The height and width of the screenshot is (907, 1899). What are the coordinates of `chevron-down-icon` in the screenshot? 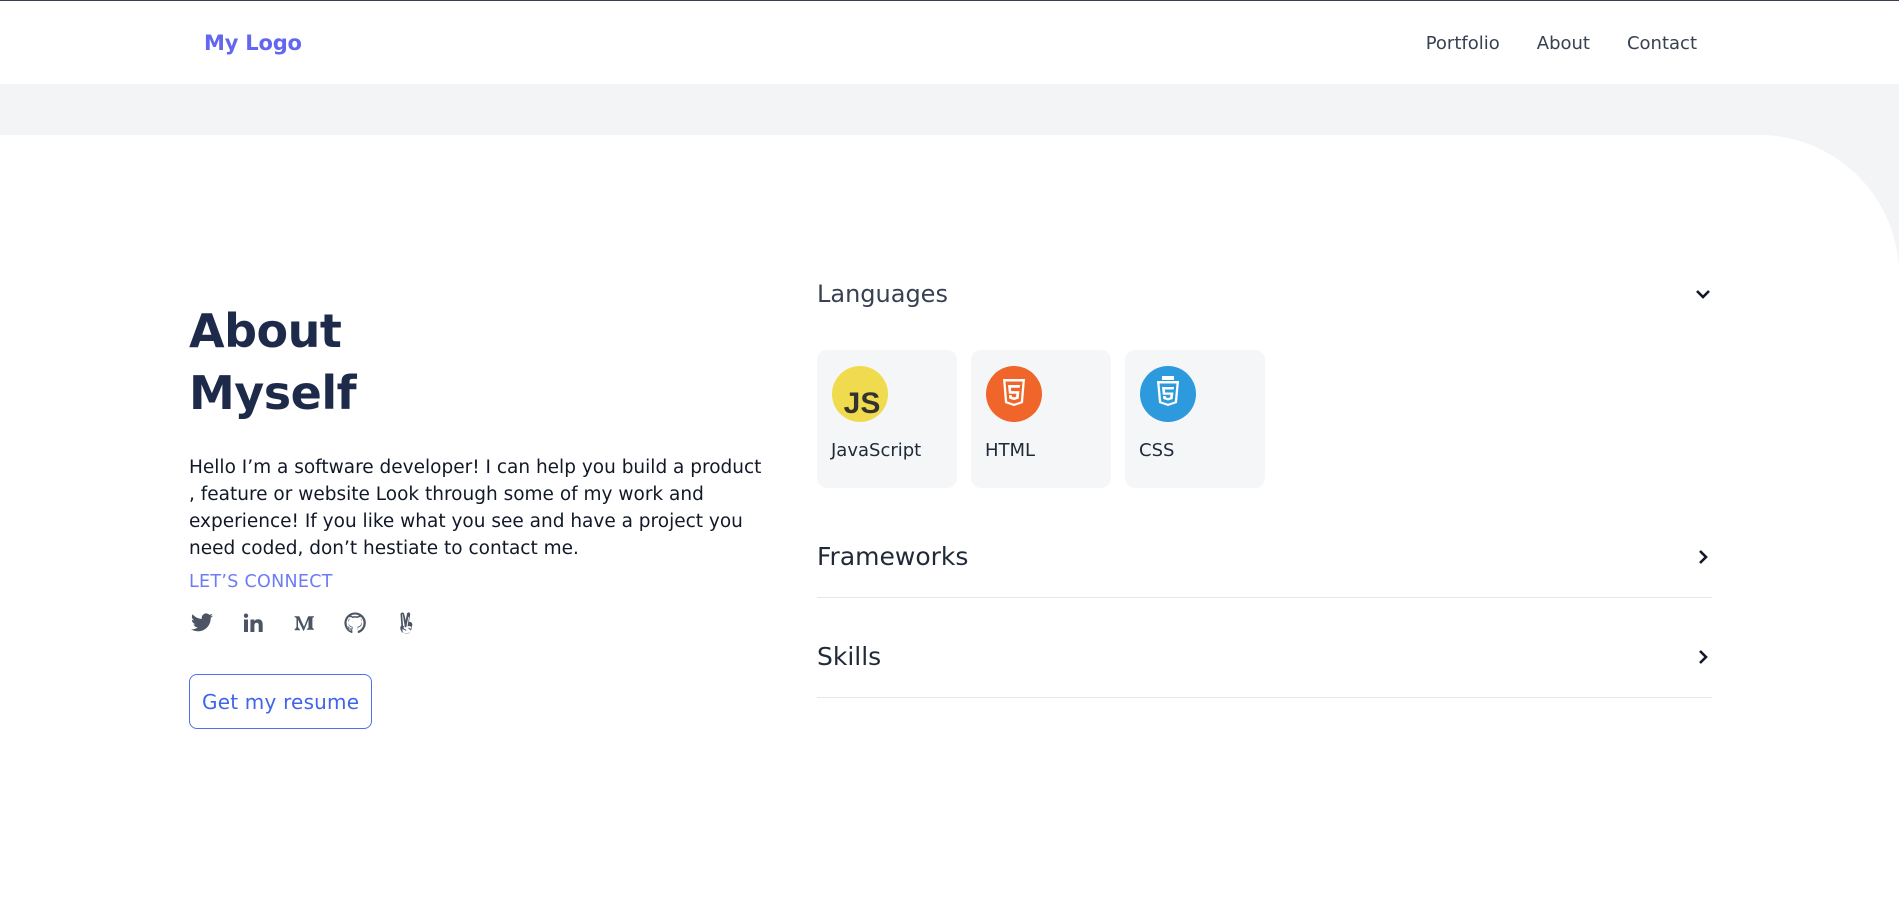 It's located at (1703, 294).